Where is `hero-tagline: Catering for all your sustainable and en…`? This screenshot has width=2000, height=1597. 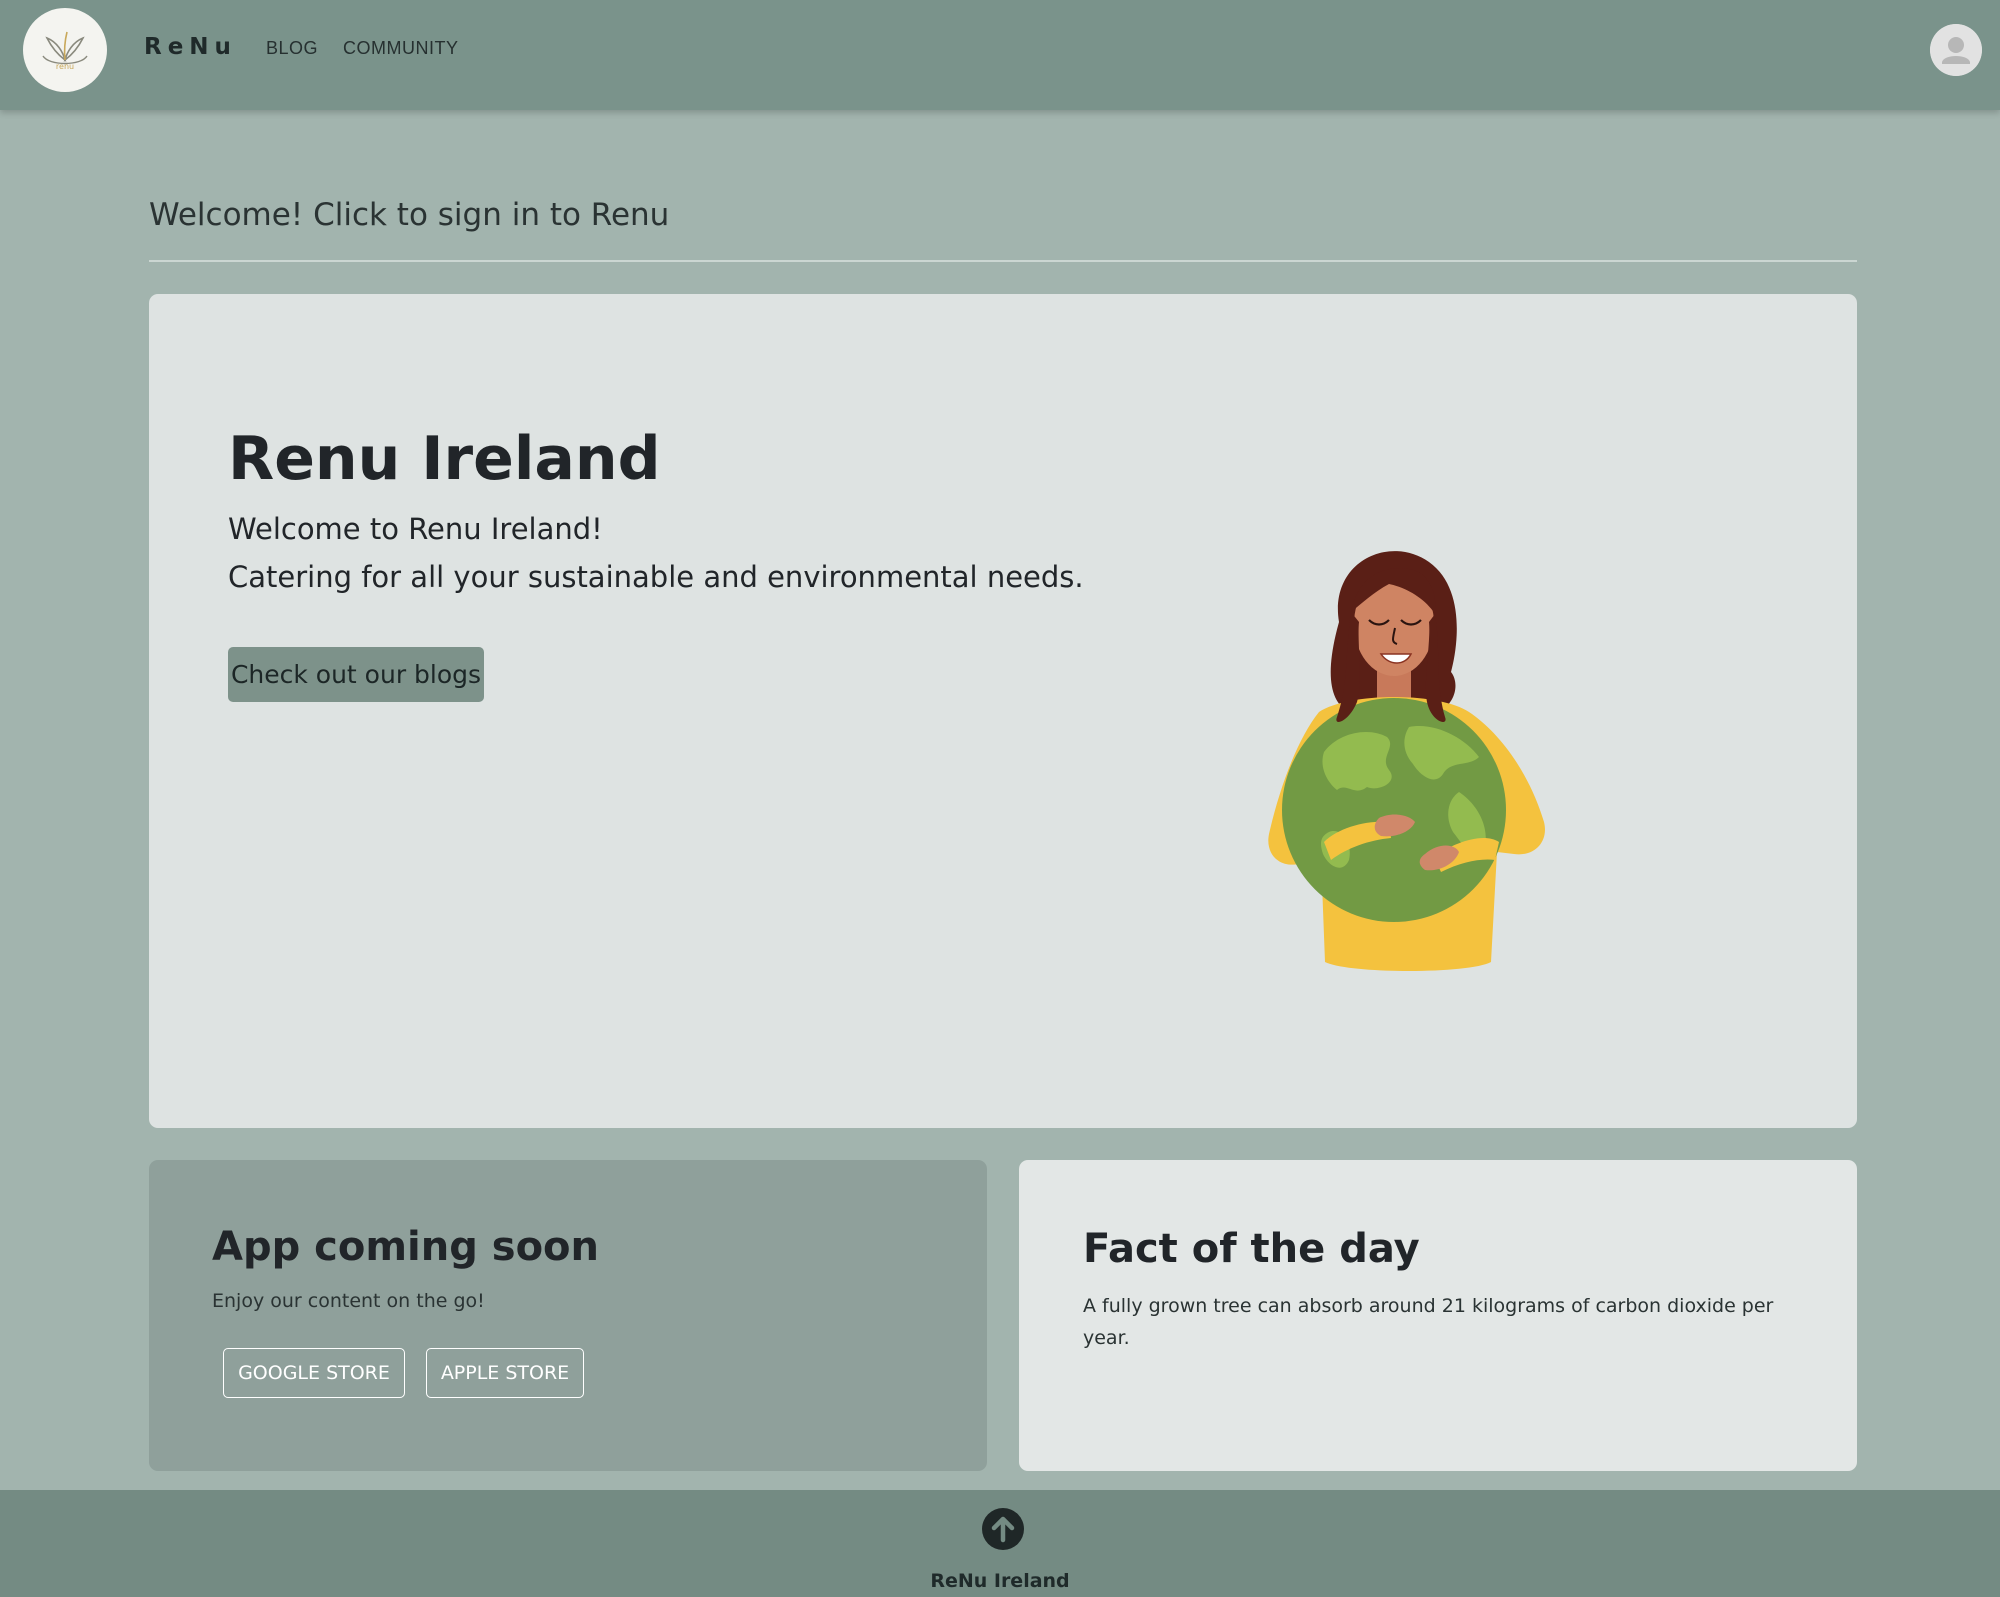 hero-tagline: Catering for all your sustainable and en… is located at coordinates (656, 577).